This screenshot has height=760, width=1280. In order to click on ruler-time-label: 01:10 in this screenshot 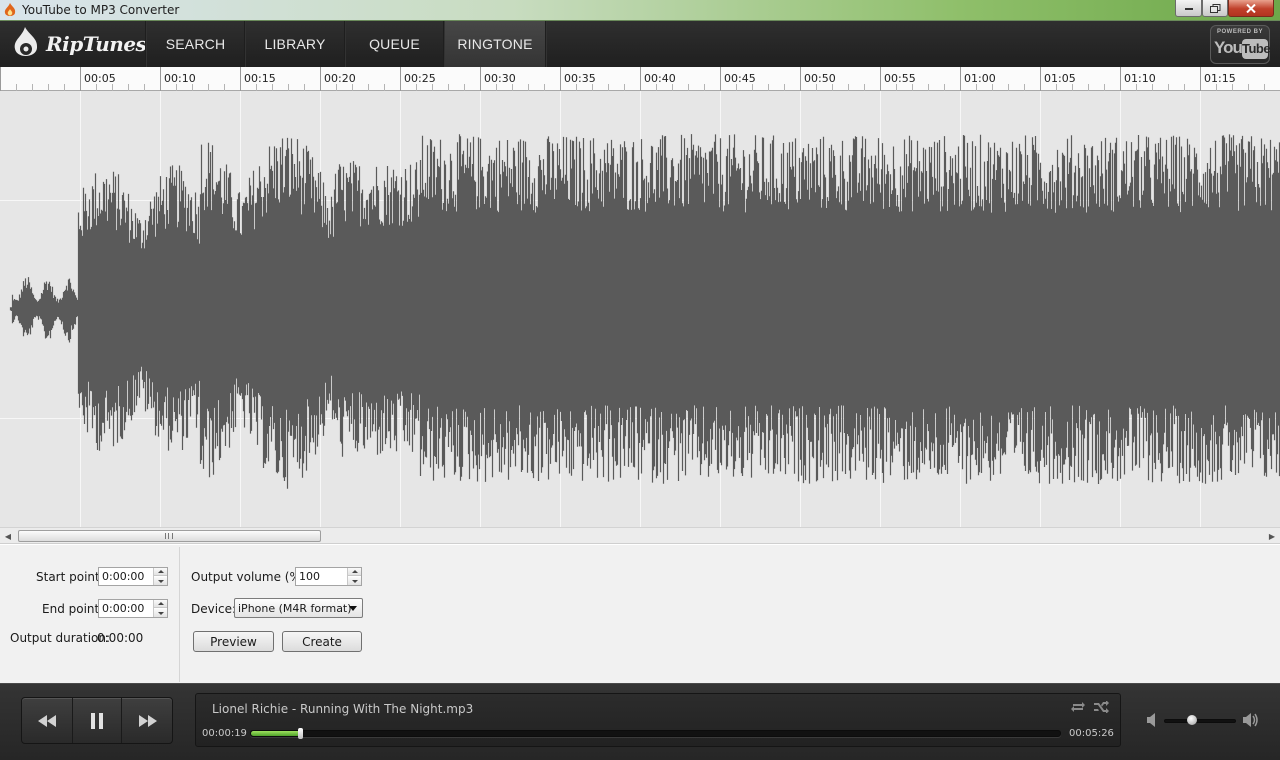, I will do `click(1140, 78)`.